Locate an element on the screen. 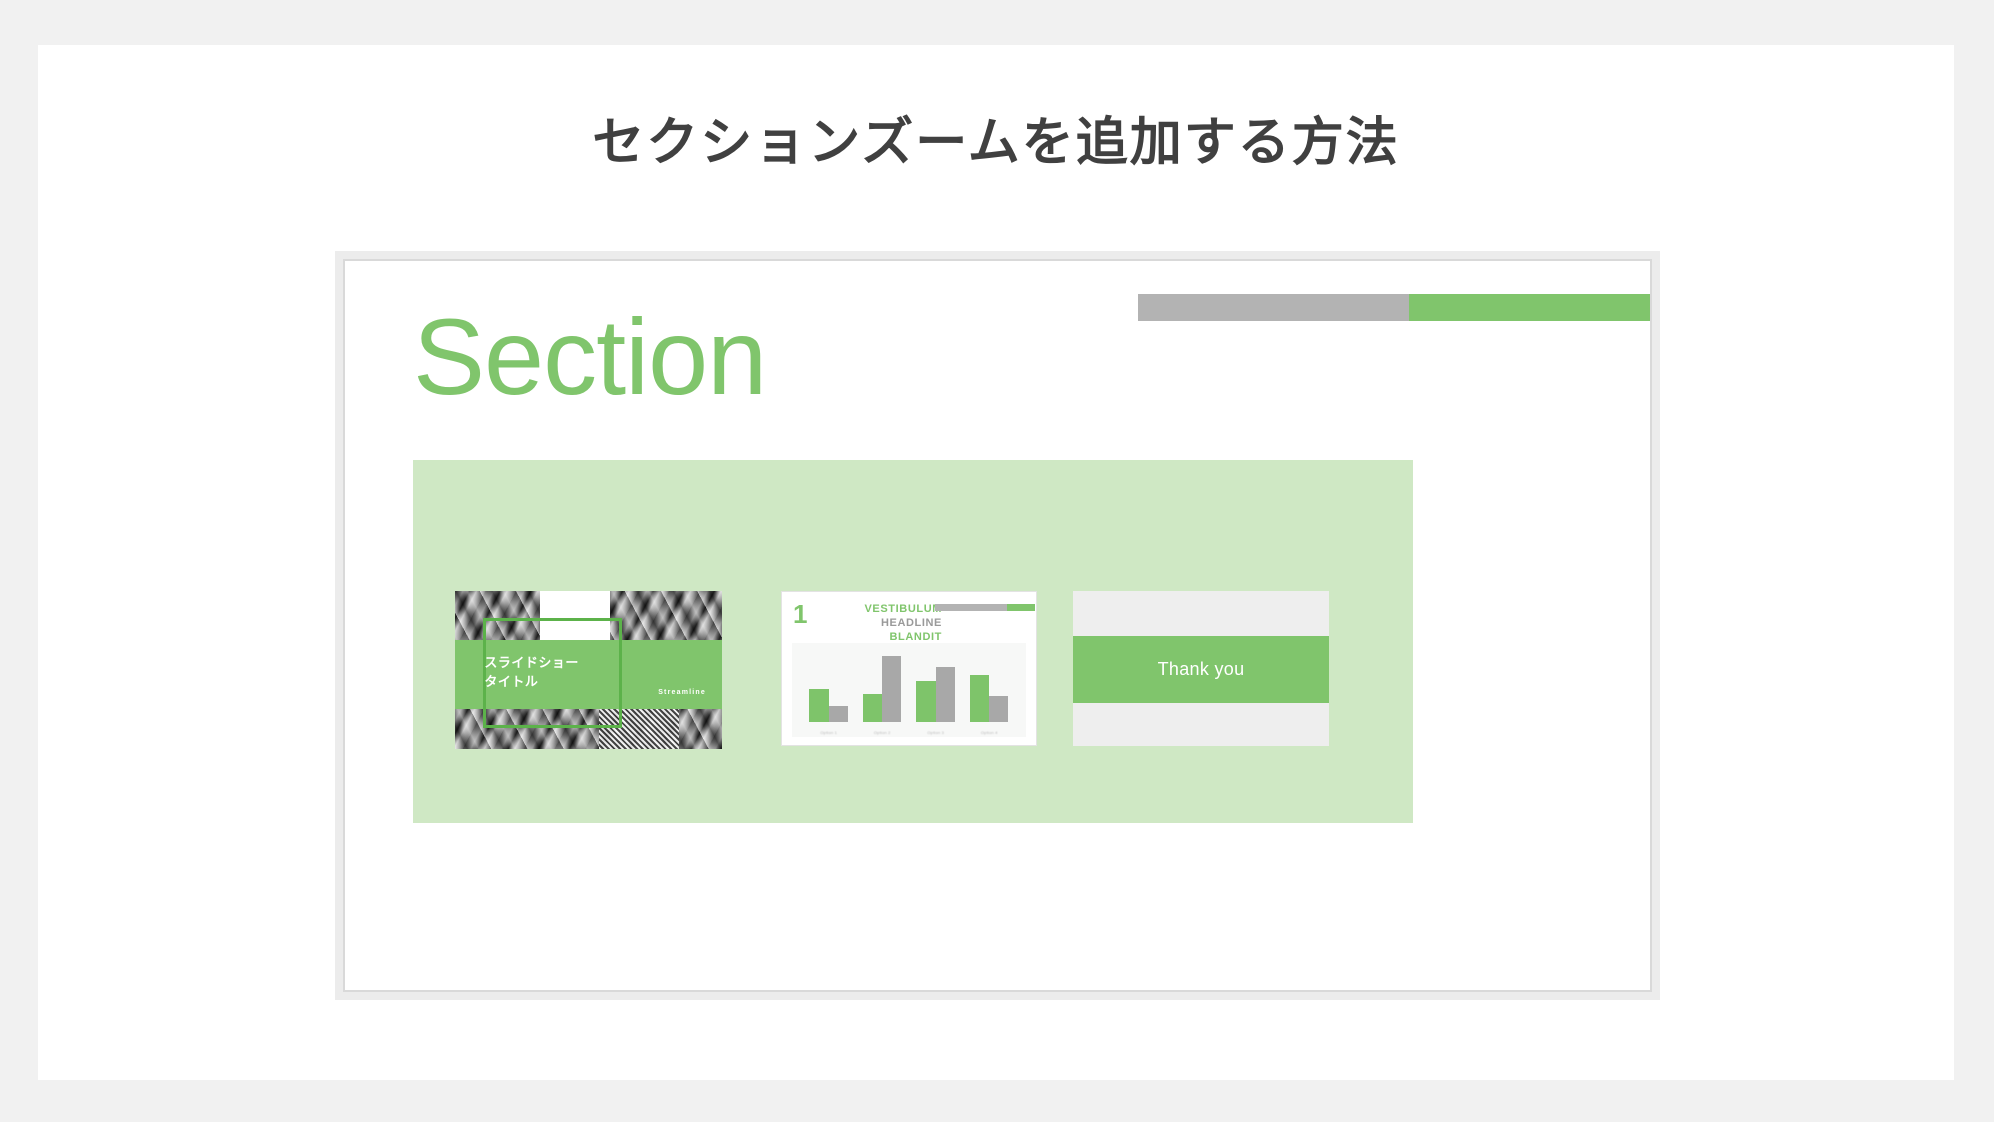 This screenshot has width=1994, height=1122. bar-category-label: Option 1 is located at coordinates (829, 732).